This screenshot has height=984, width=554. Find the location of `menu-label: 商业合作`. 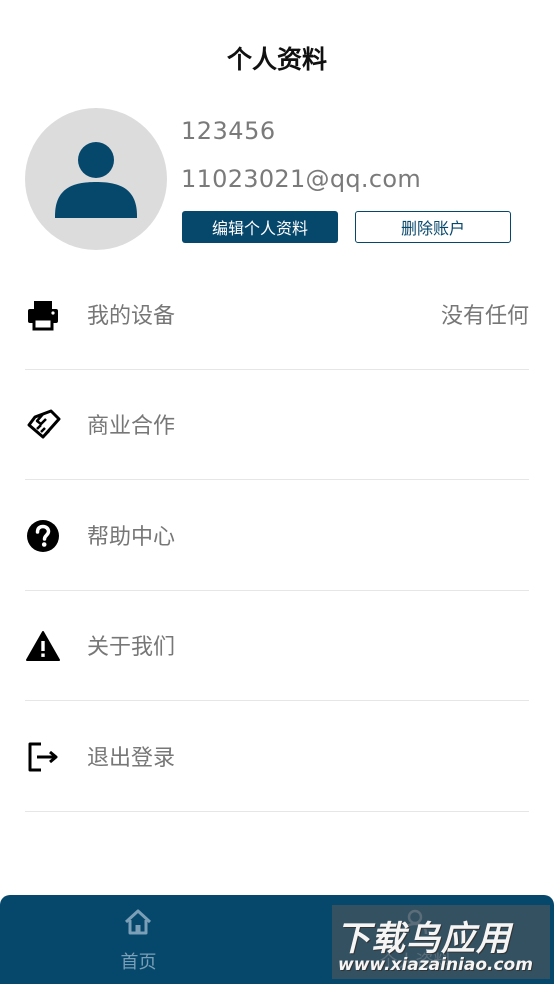

menu-label: 商业合作 is located at coordinates (131, 426).